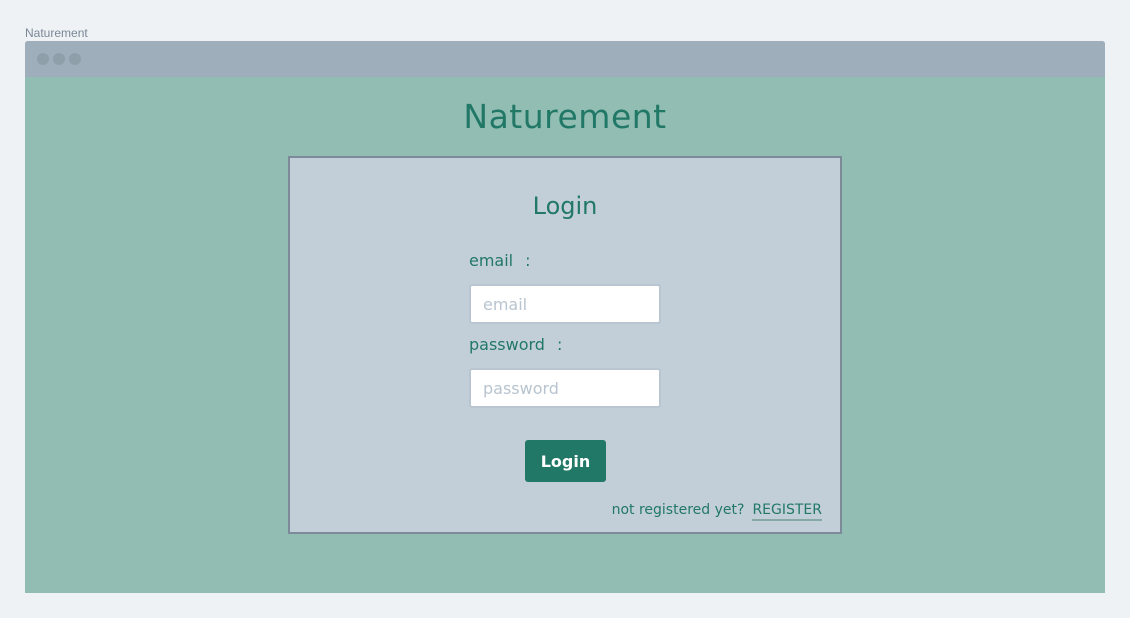  I want to click on email-label-colon: :, so click(528, 260).